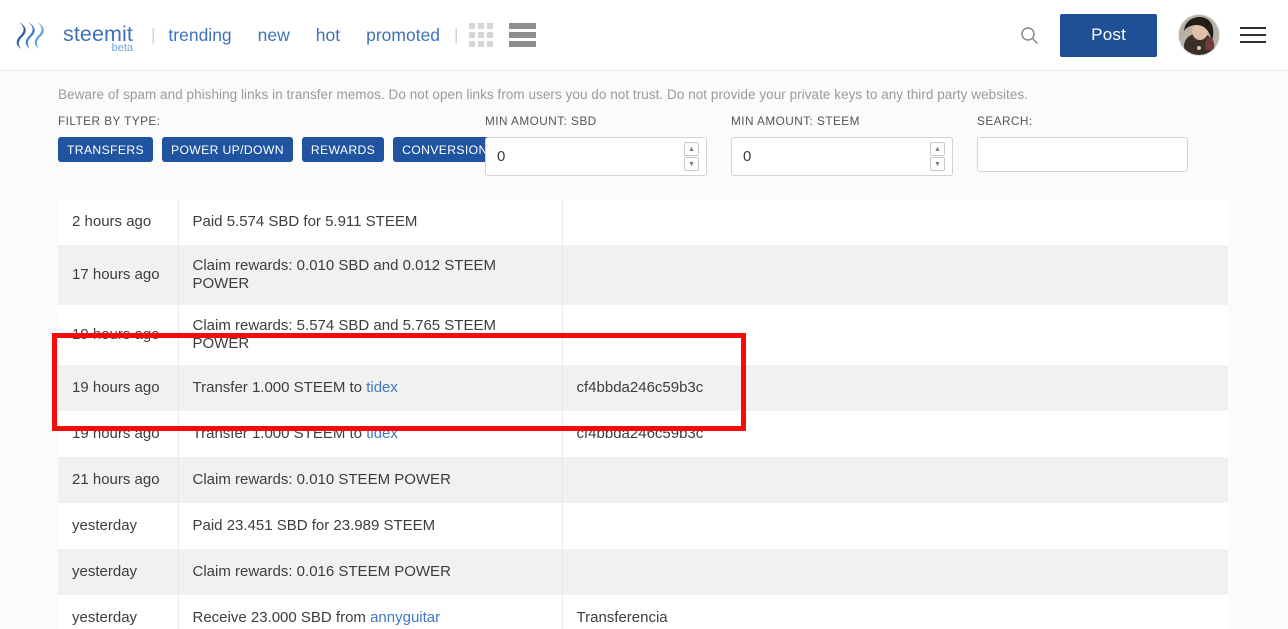 Image resolution: width=1288 pixels, height=629 pixels. What do you see at coordinates (105, 149) in the screenshot?
I see `filter-chip-transfers: TRANSFERS` at bounding box center [105, 149].